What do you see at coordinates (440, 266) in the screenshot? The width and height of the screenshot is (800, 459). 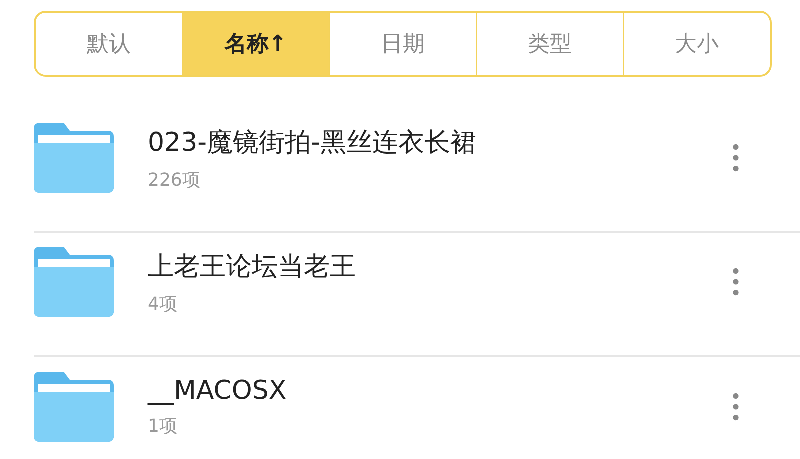 I see `folder-name: 上老王论坛当老王` at bounding box center [440, 266].